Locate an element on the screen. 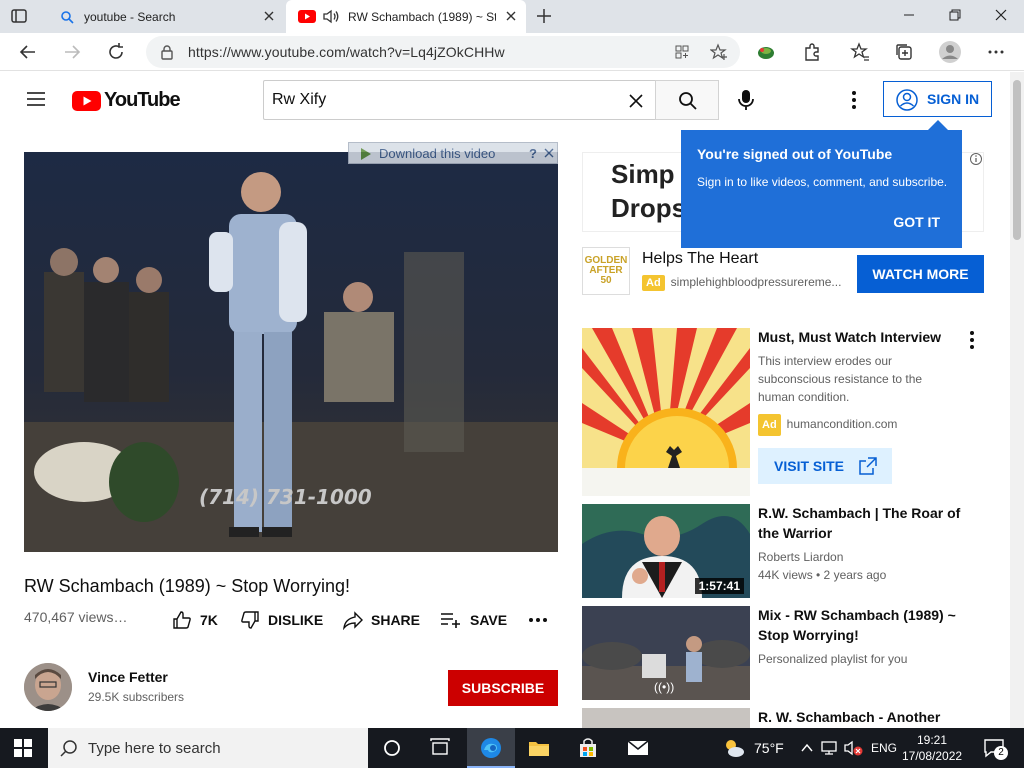  visit-site-button: VISIT SITE is located at coordinates (825, 466).